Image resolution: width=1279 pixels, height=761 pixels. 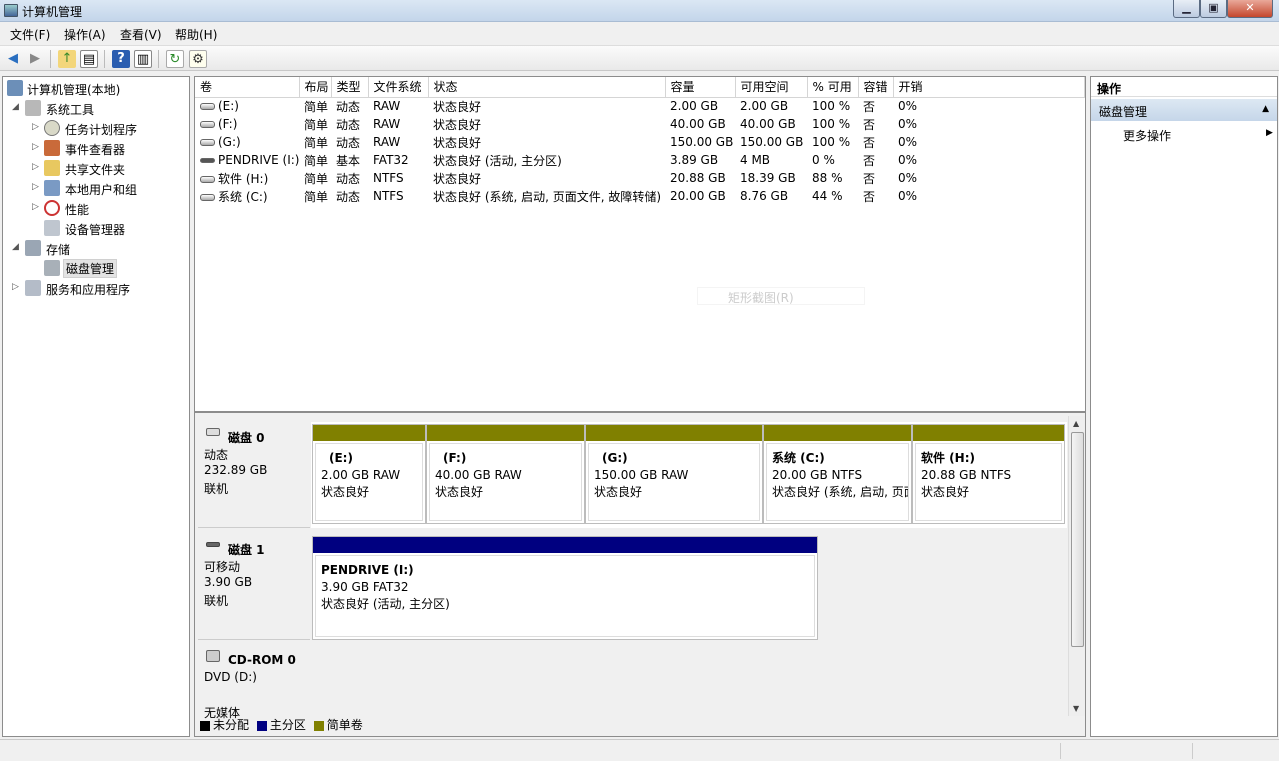 I want to click on column-header: 文件系统, so click(x=398, y=87).